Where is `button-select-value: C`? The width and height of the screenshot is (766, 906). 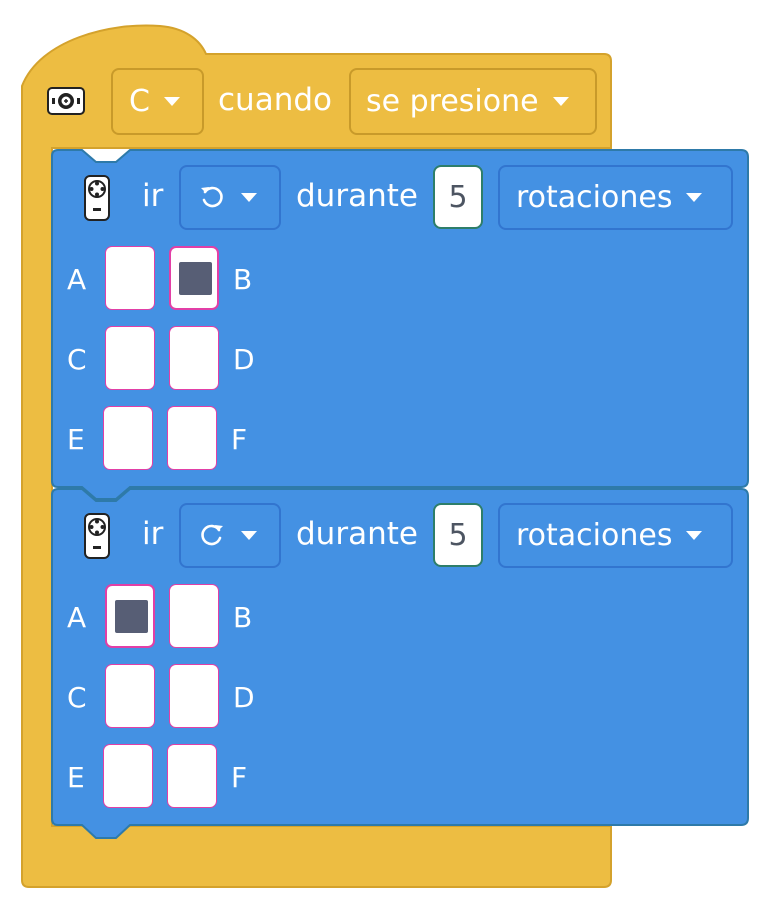 button-select-value: C is located at coordinates (139, 101).